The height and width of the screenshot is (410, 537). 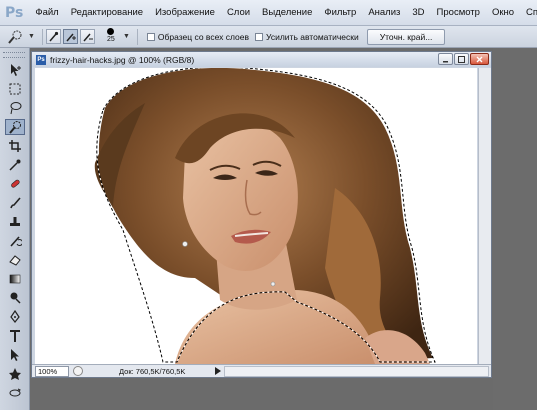 I want to click on window-controls, so click(x=463, y=59).